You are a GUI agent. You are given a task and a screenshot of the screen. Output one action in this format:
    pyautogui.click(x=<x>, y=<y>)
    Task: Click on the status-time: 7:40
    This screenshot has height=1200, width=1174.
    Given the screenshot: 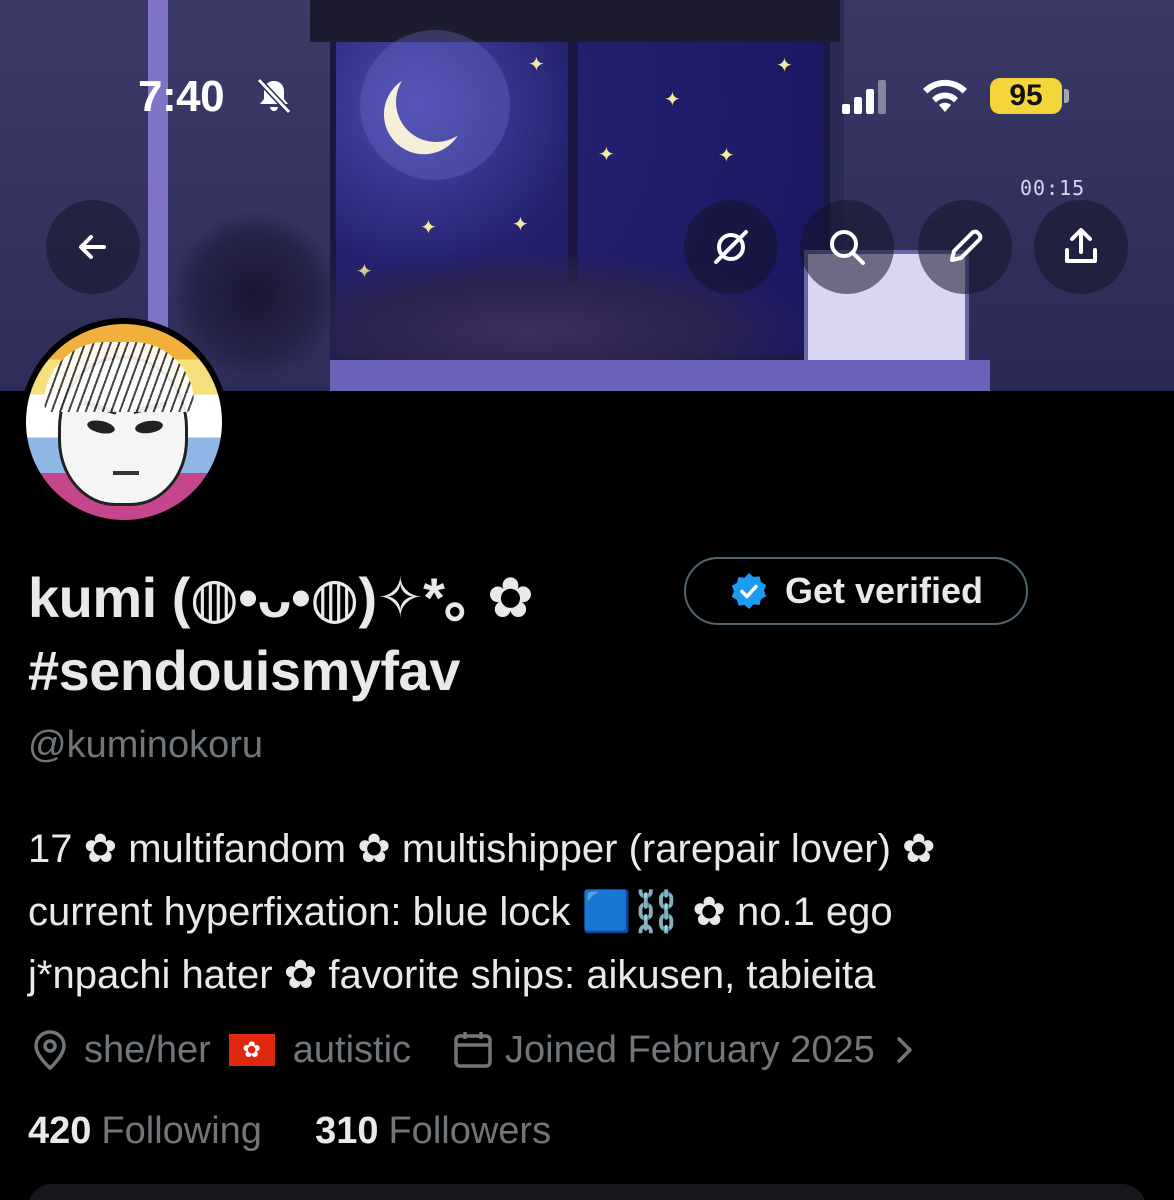 What is the action you would take?
    pyautogui.click(x=181, y=96)
    